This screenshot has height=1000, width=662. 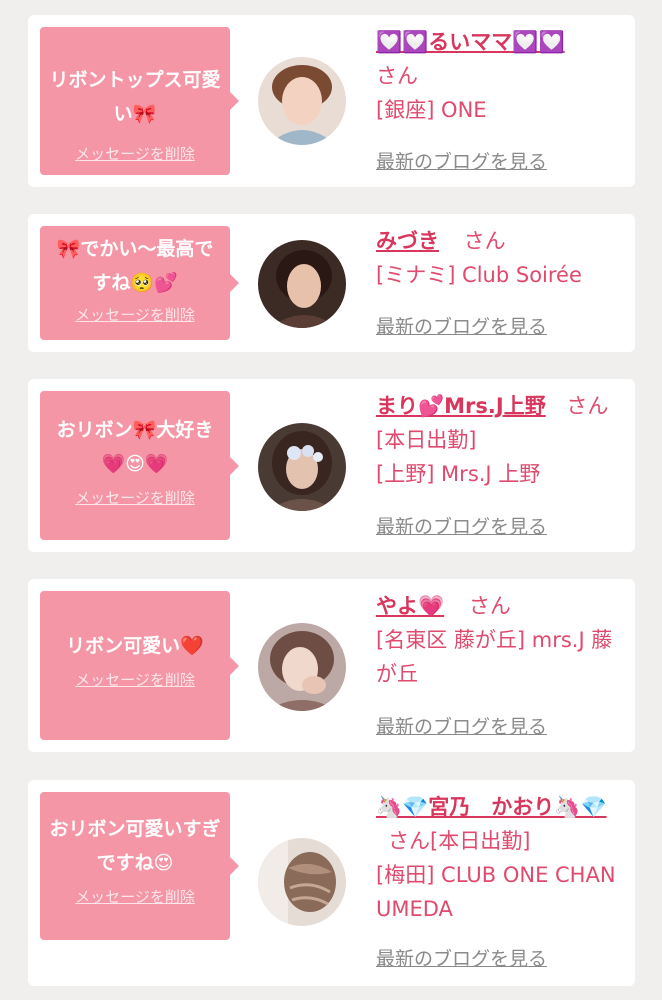 I want to click on shop-name: [ミナミ] Club Soirée, so click(x=479, y=275).